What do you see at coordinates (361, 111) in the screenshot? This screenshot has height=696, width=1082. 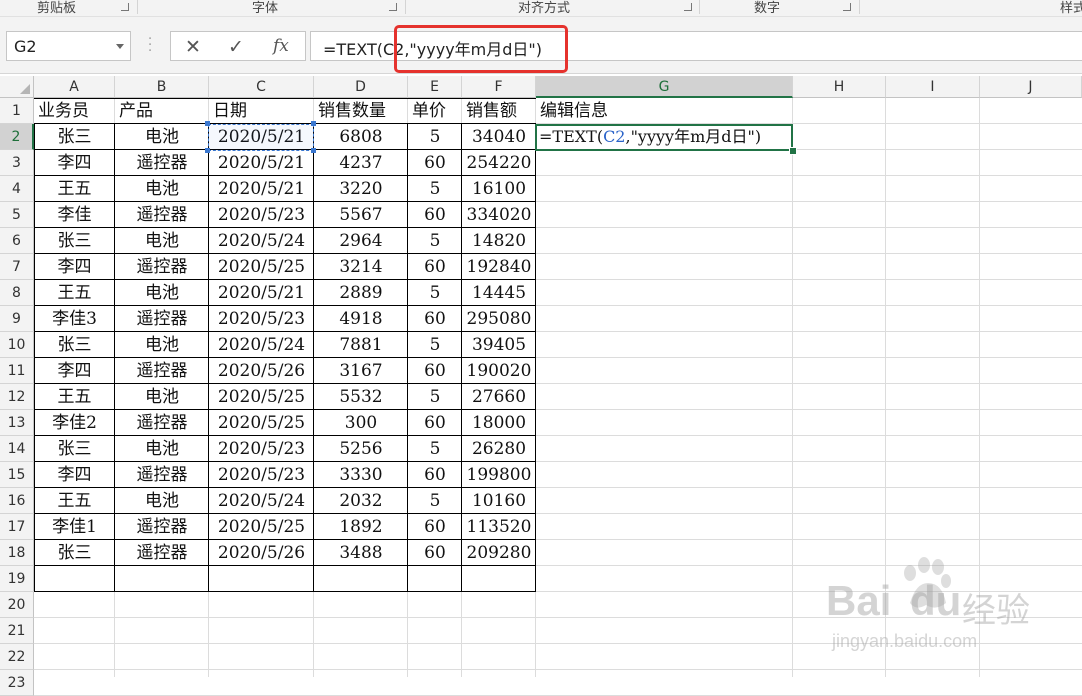 I see `header-cell: 销售数量` at bounding box center [361, 111].